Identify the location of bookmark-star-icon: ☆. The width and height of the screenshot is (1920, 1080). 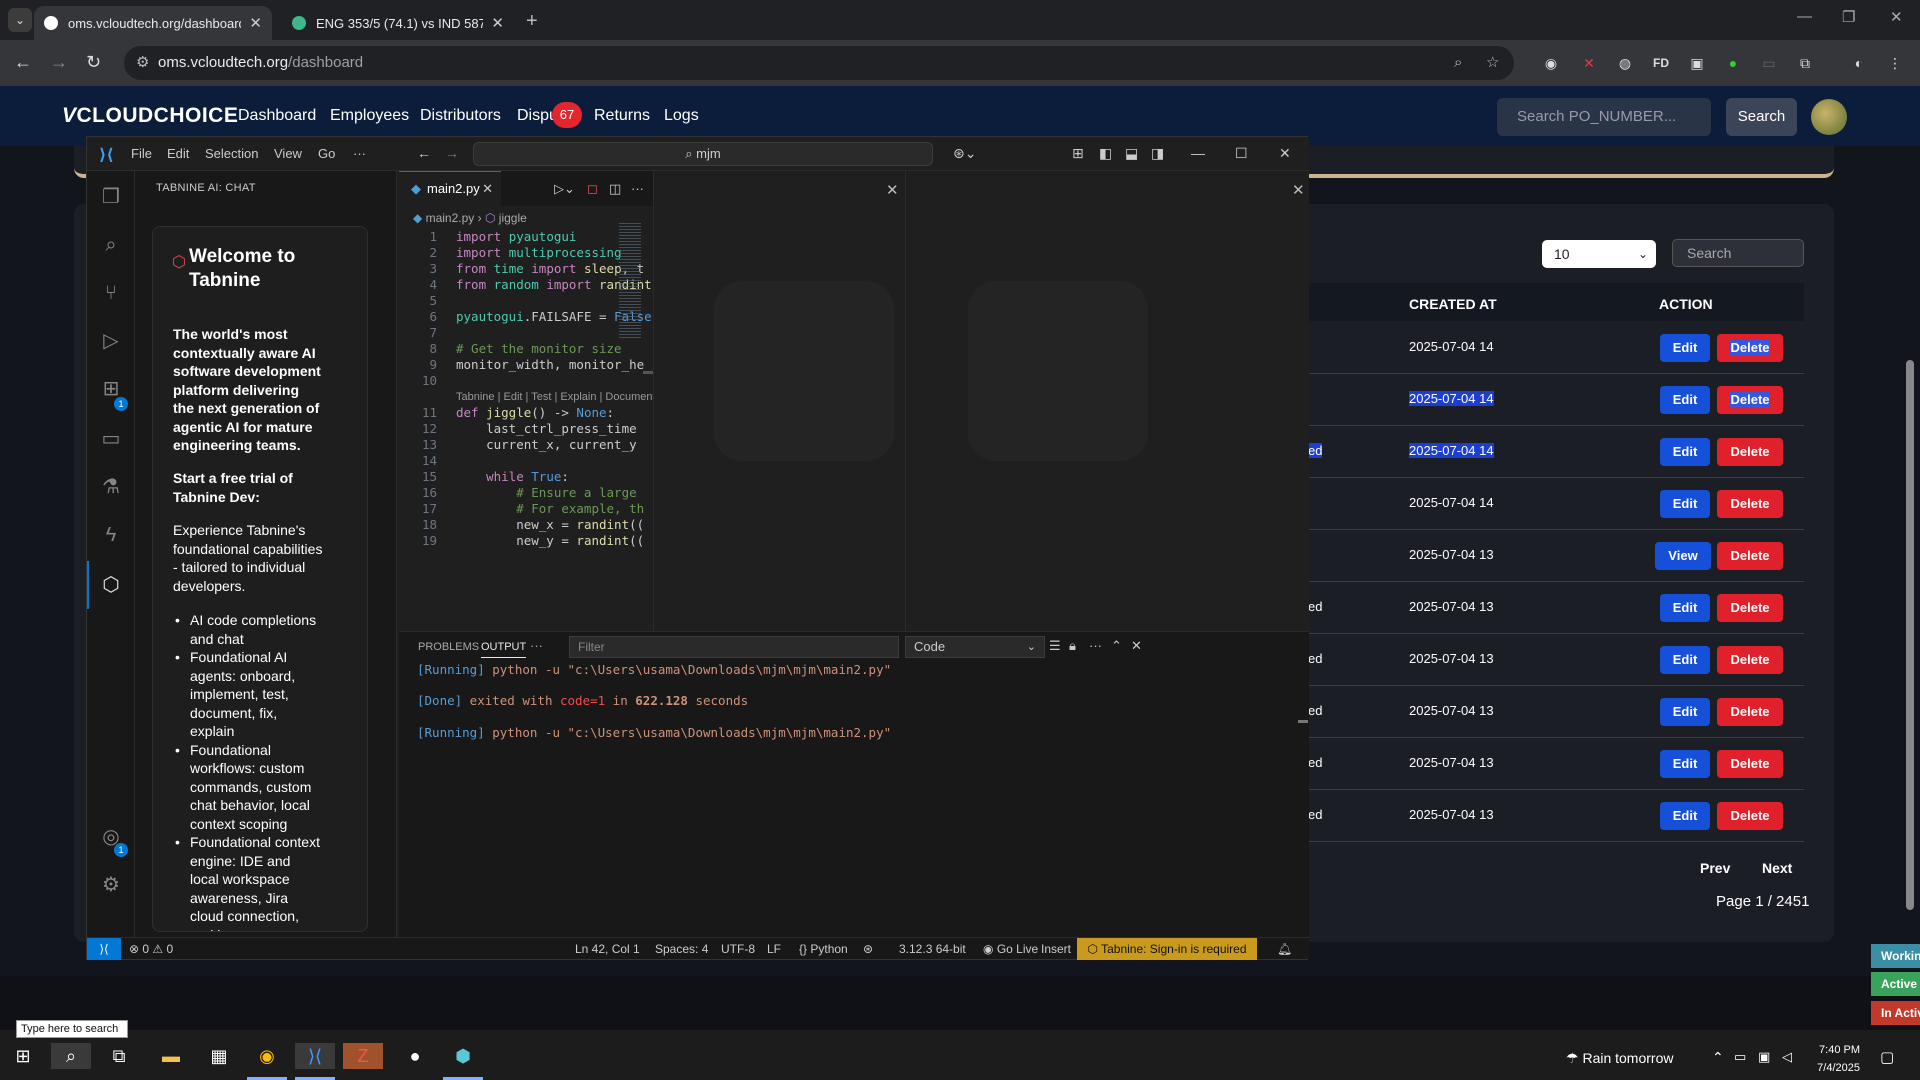
(1492, 63).